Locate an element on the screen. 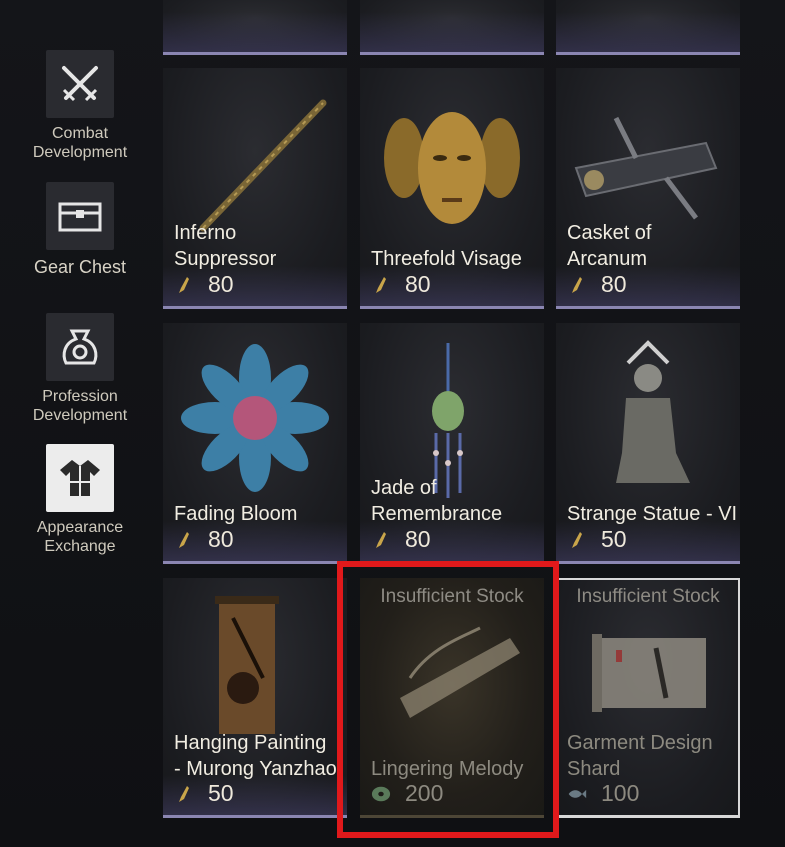 This screenshot has width=785, height=847. nav-label: Combat Development is located at coordinates (80, 143).